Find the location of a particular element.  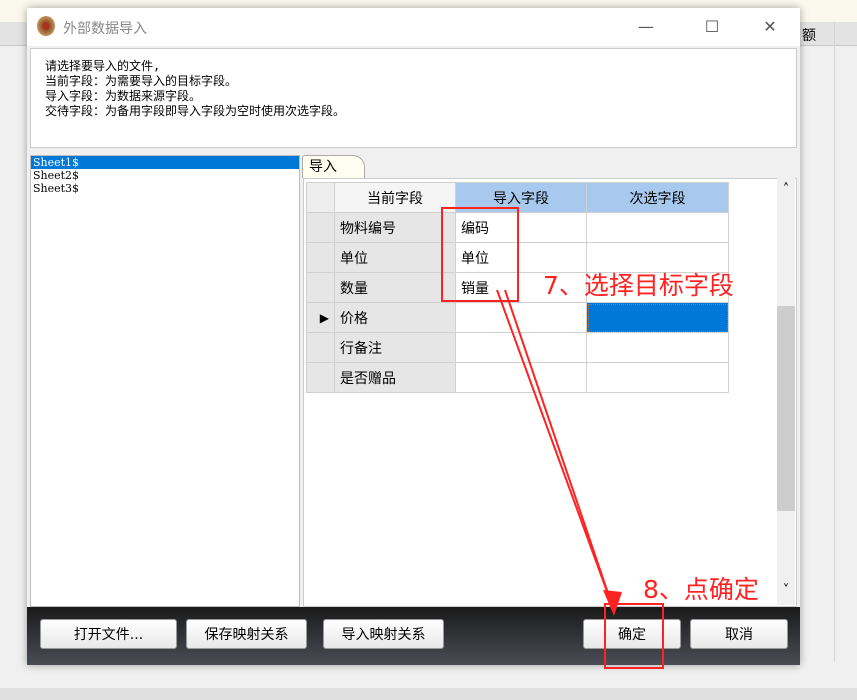

annotation-arrow-icon is located at coordinates (559, 452).